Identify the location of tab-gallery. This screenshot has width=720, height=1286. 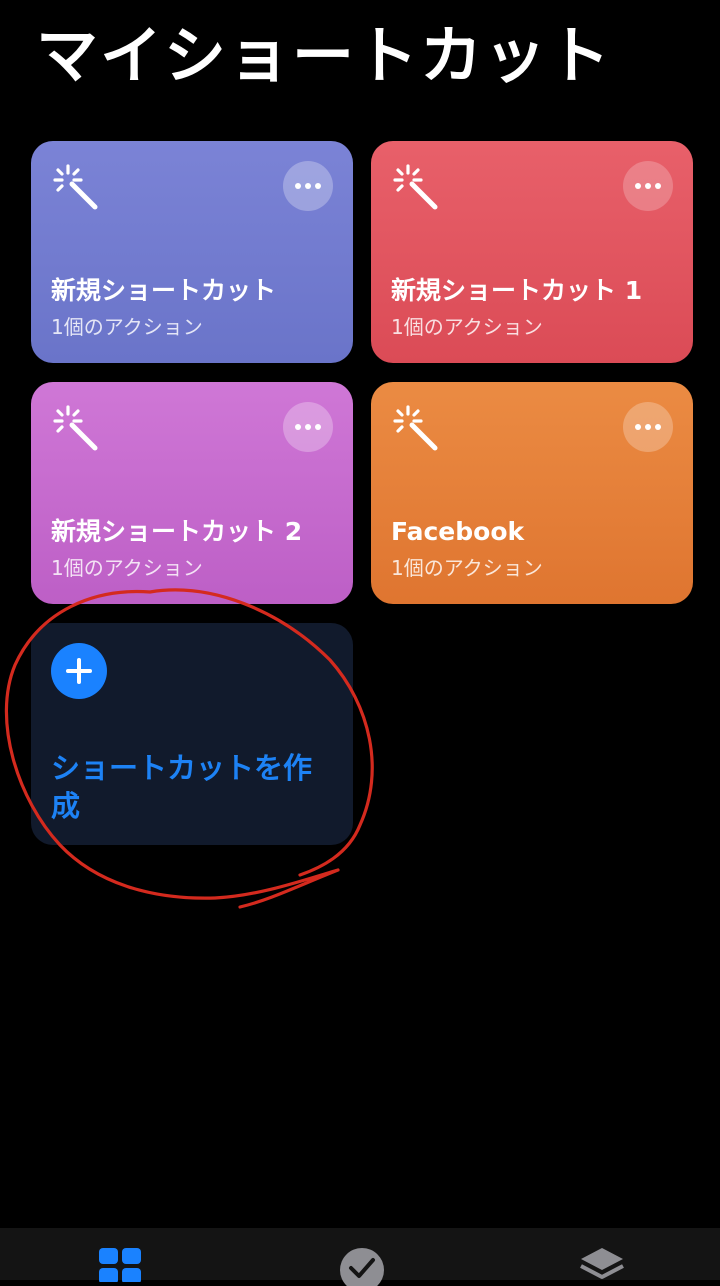
(602, 1266).